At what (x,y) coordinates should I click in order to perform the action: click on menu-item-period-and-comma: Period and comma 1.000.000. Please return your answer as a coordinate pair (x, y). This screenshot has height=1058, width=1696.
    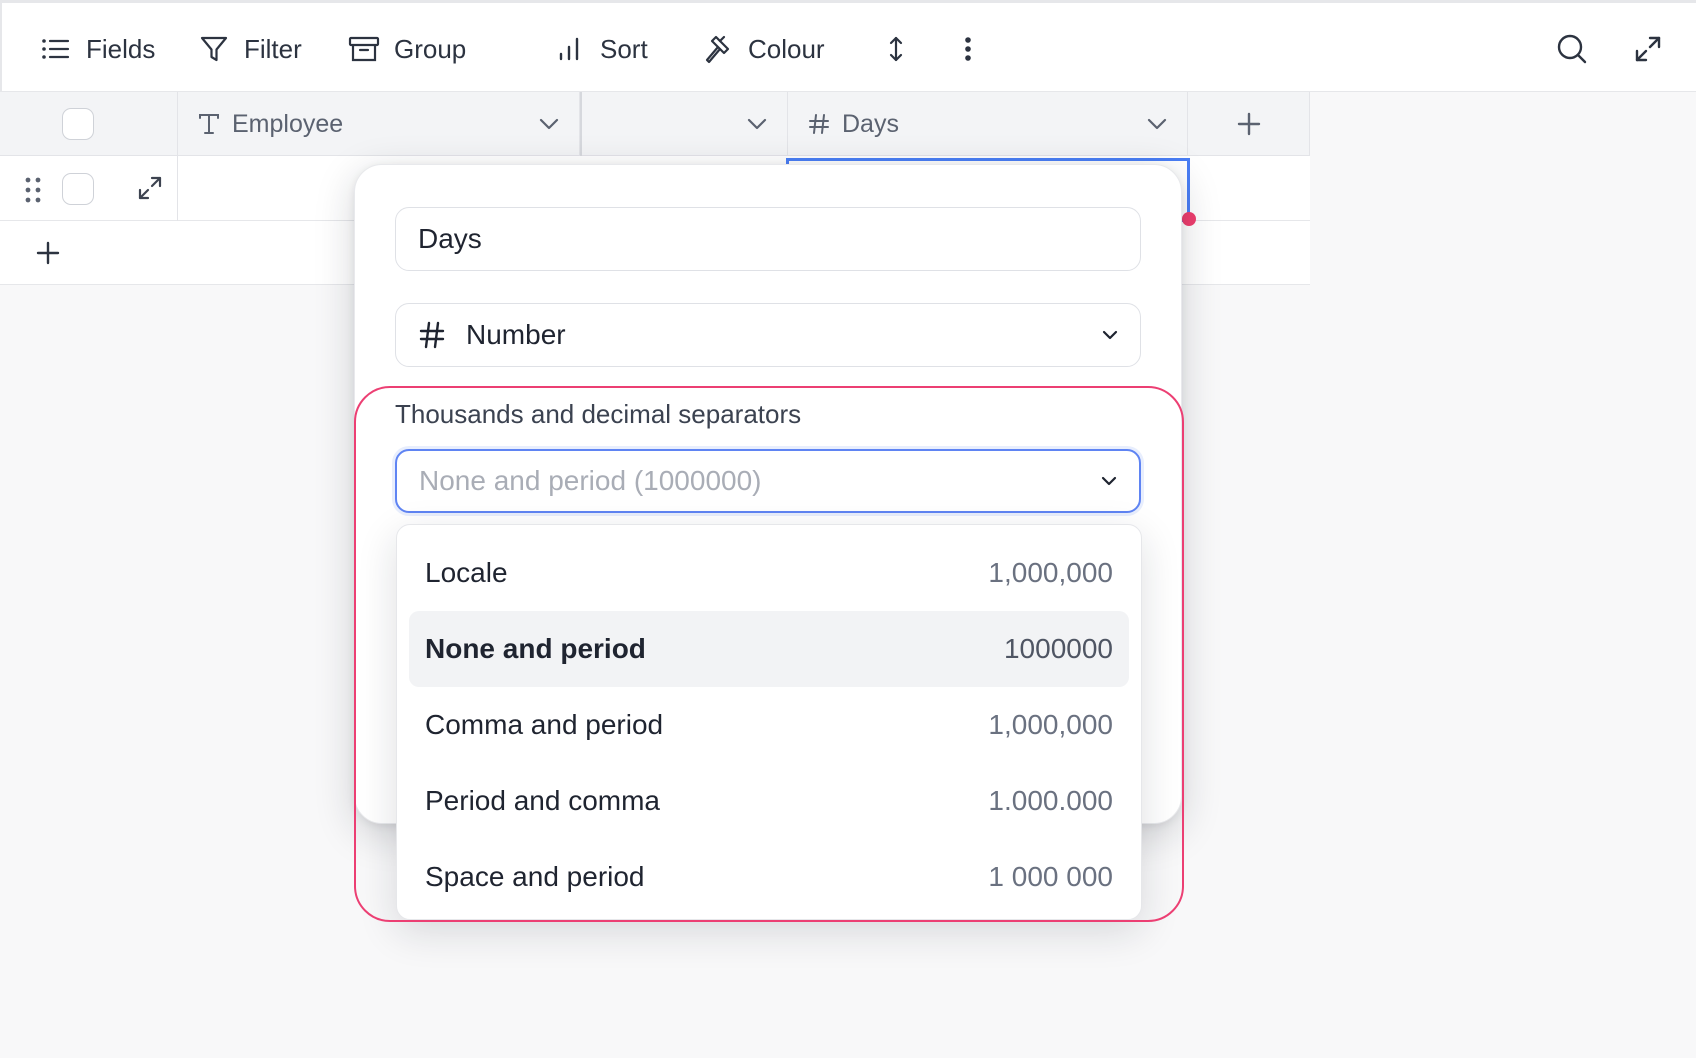
    Looking at the image, I should click on (769, 801).